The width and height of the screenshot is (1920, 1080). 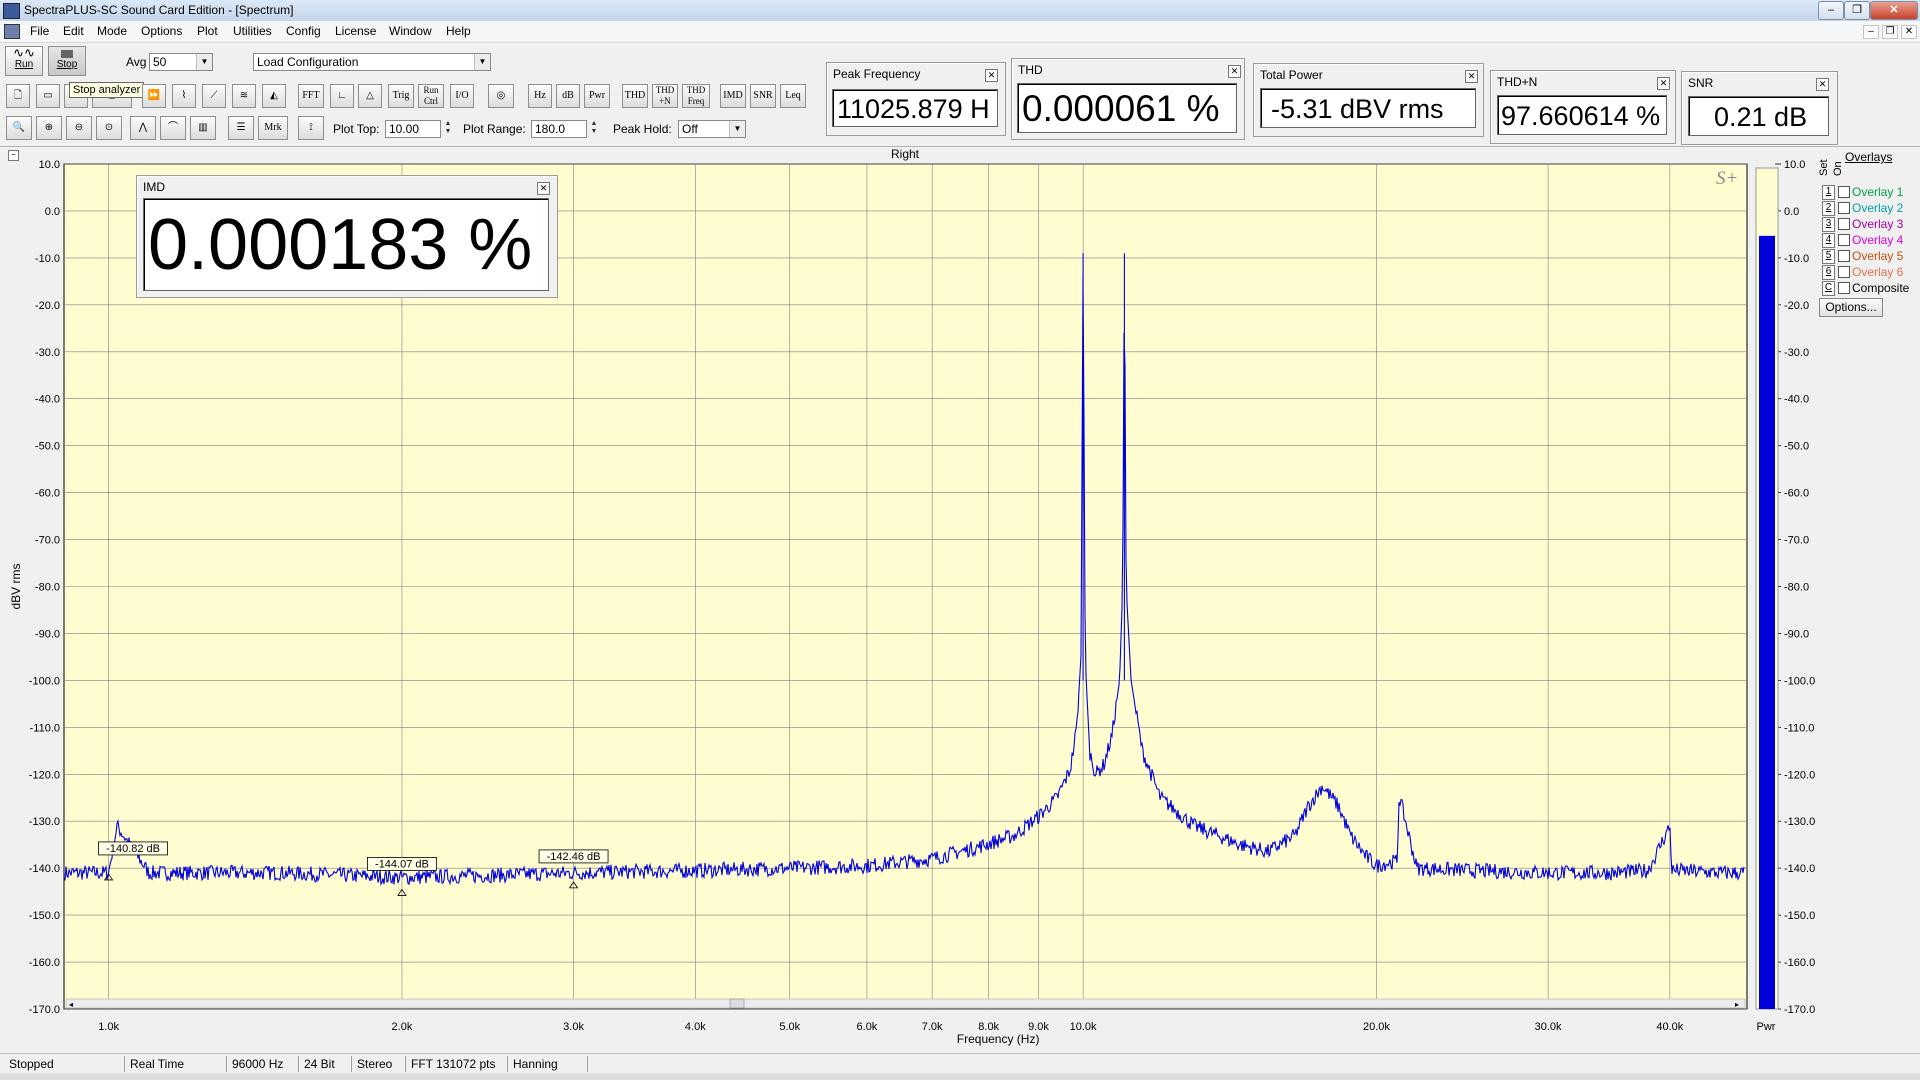 I want to click on overlay-set-number: 2, so click(x=1828, y=208).